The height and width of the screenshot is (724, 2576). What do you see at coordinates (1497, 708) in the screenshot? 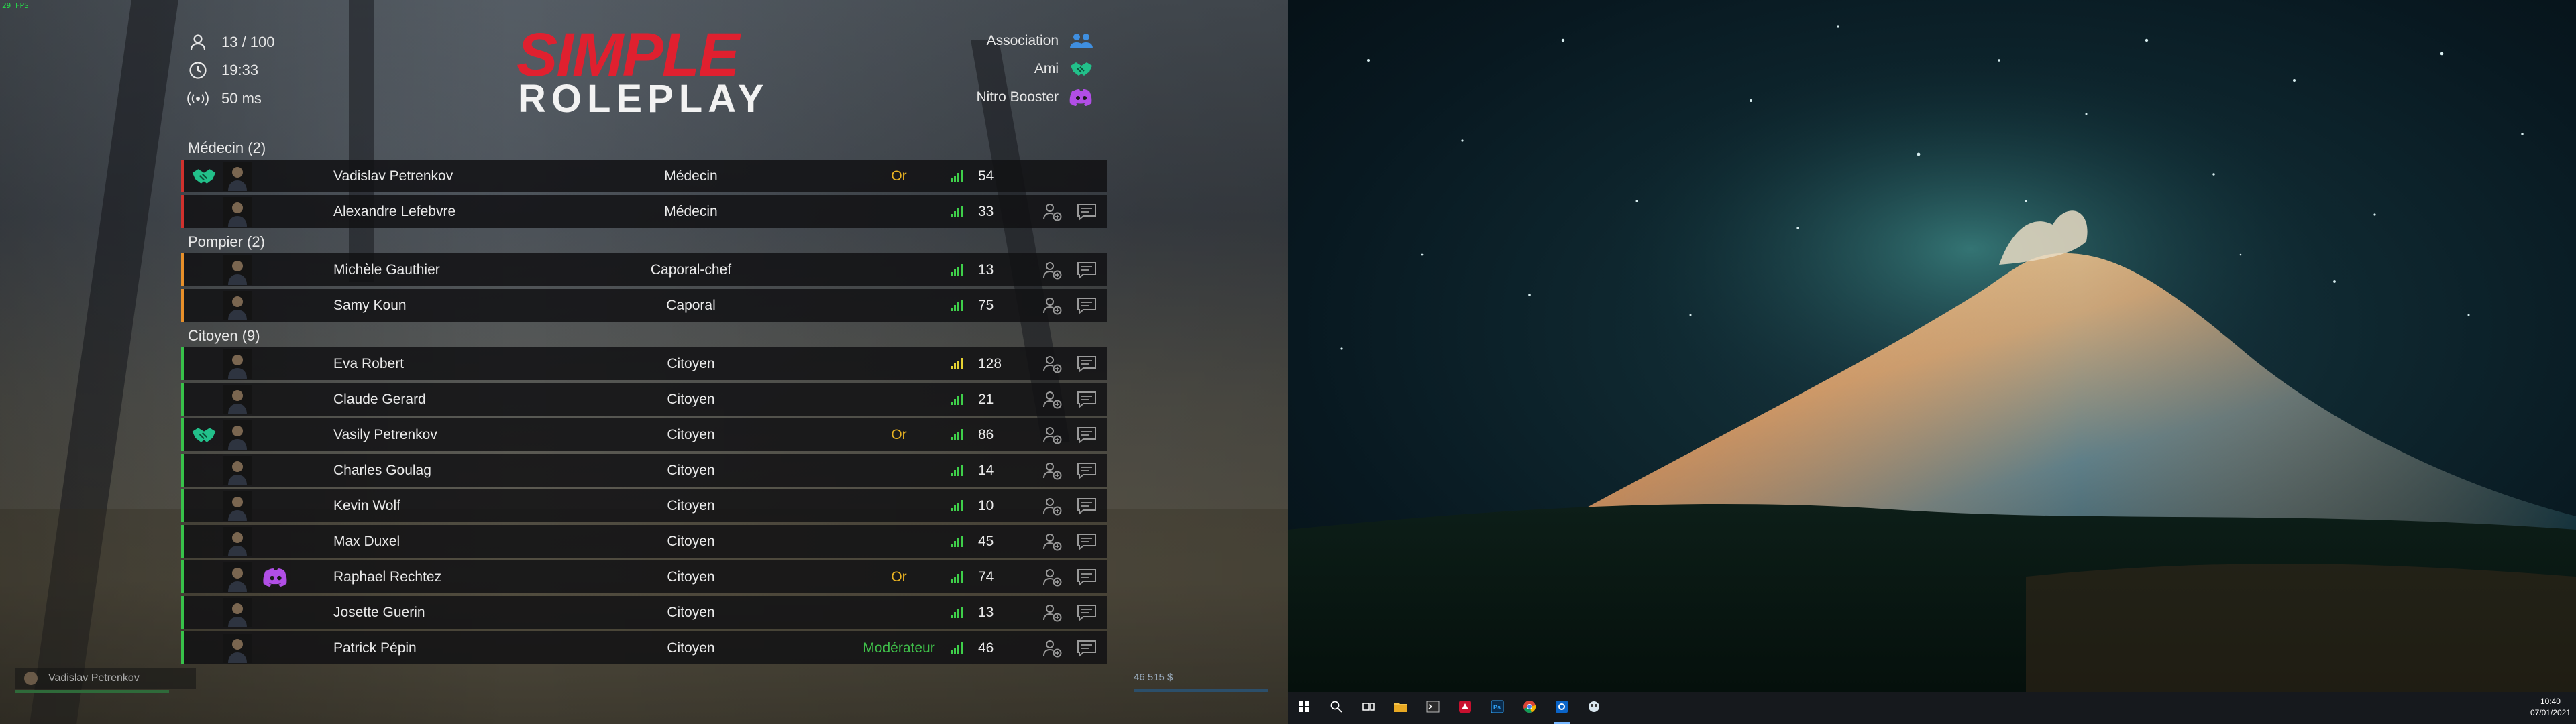
I see `photoshop-button: Ps` at bounding box center [1497, 708].